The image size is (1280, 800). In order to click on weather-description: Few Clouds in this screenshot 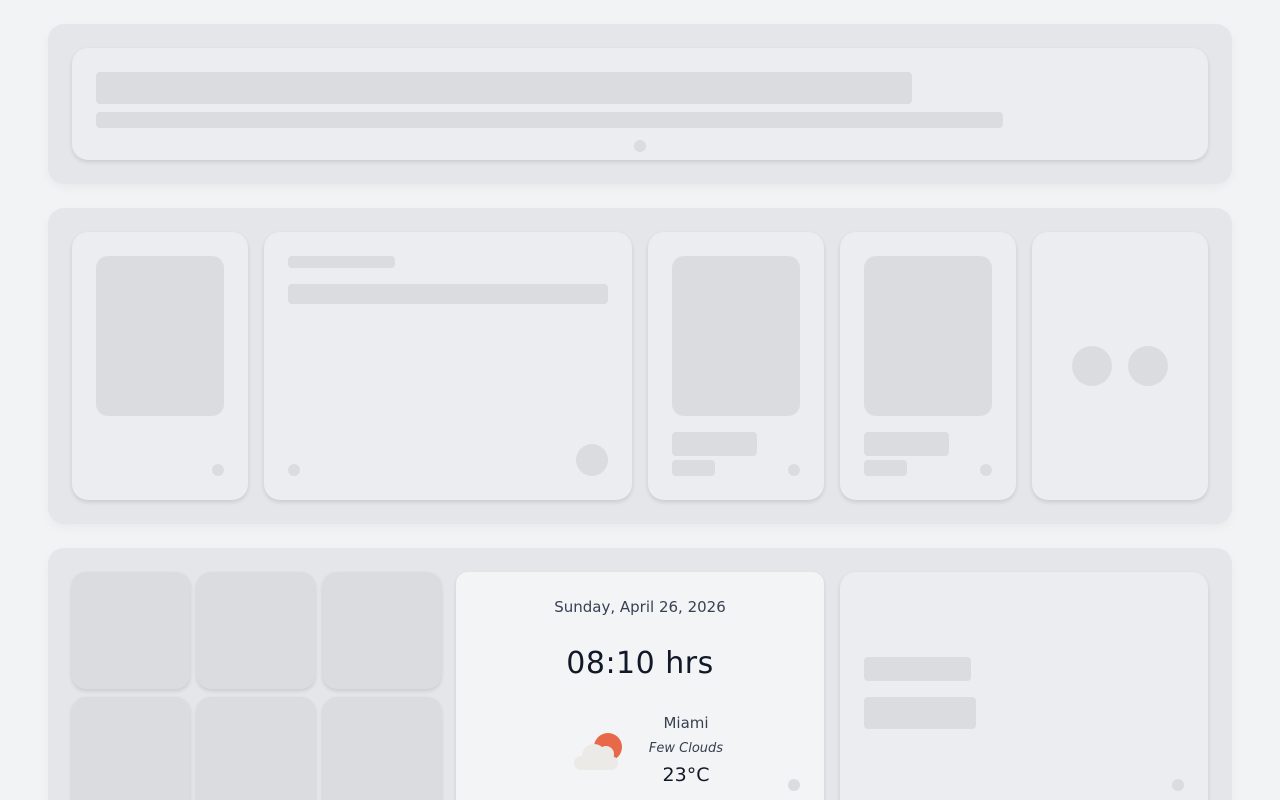, I will do `click(686, 748)`.